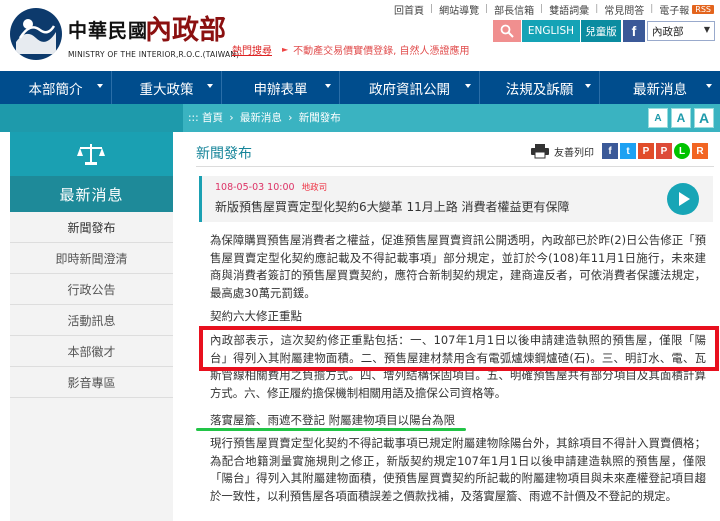 Image resolution: width=720 pixels, height=521 pixels. I want to click on top-link-sitemap: 網站導覽, so click(459, 9).